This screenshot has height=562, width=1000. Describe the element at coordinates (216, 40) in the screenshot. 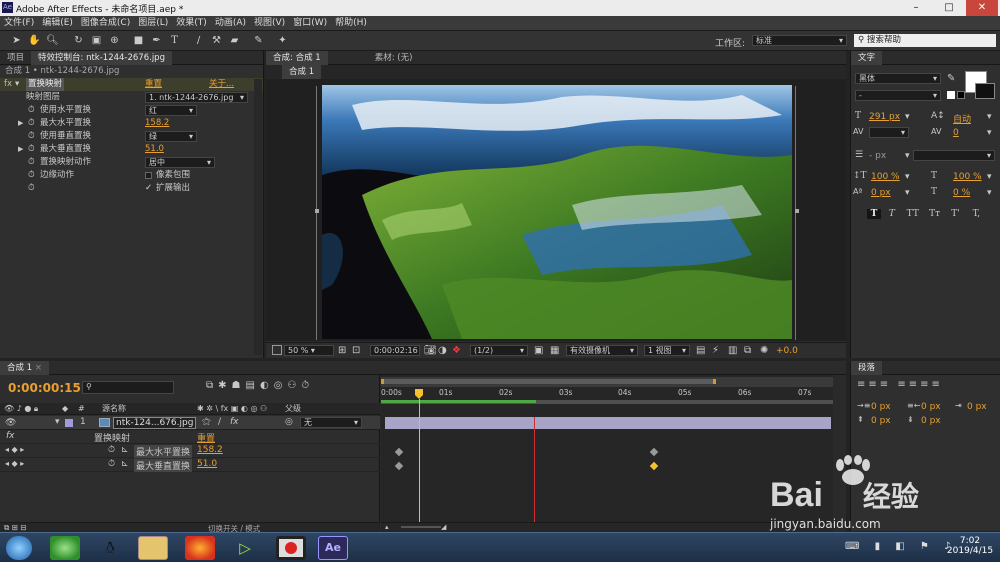

I see `clone-stamp-tool-icon: ⚒` at that location.